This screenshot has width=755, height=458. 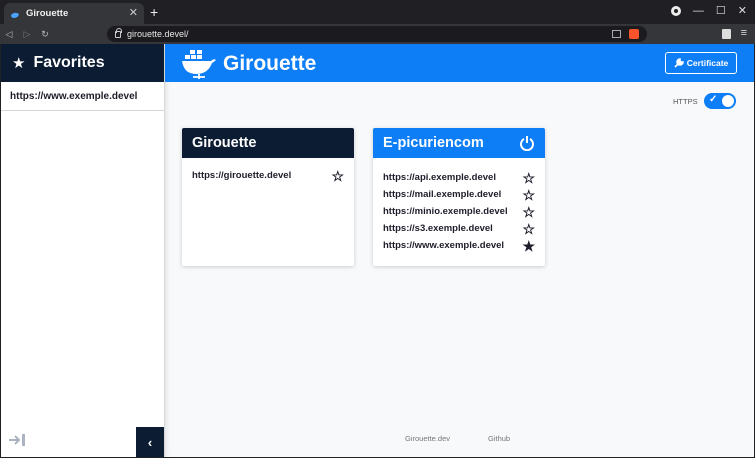 I want to click on link-row: https://www.exemple.devel ★, so click(x=459, y=245).